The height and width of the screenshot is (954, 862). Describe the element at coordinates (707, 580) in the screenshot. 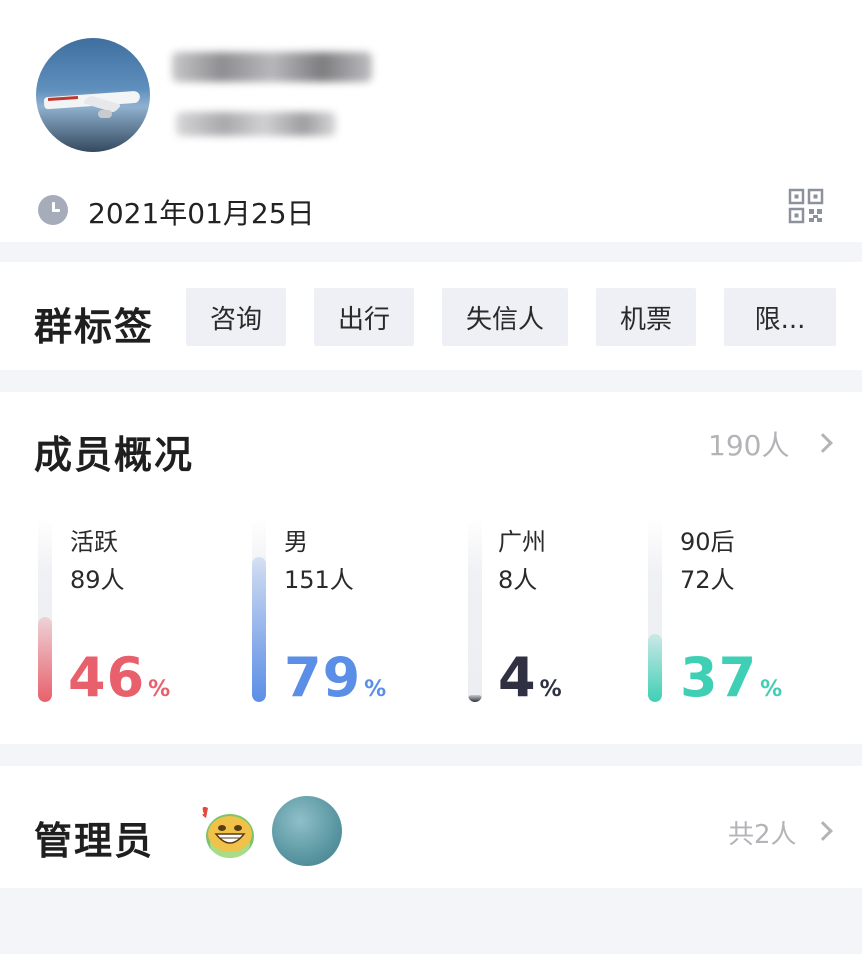

I see `stat-count: 72人` at that location.